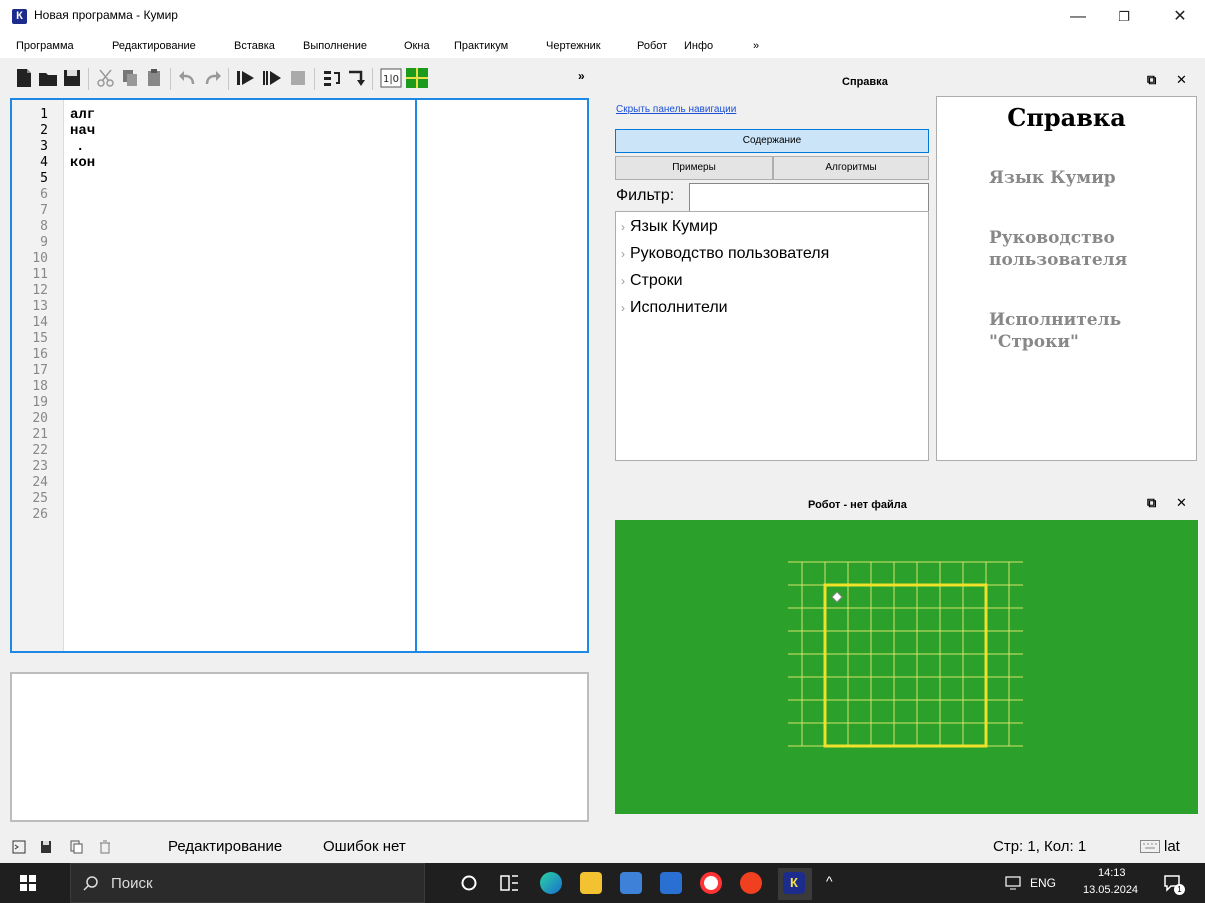 The height and width of the screenshot is (903, 1205). What do you see at coordinates (1179, 889) in the screenshot?
I see `notification-badge: 1` at bounding box center [1179, 889].